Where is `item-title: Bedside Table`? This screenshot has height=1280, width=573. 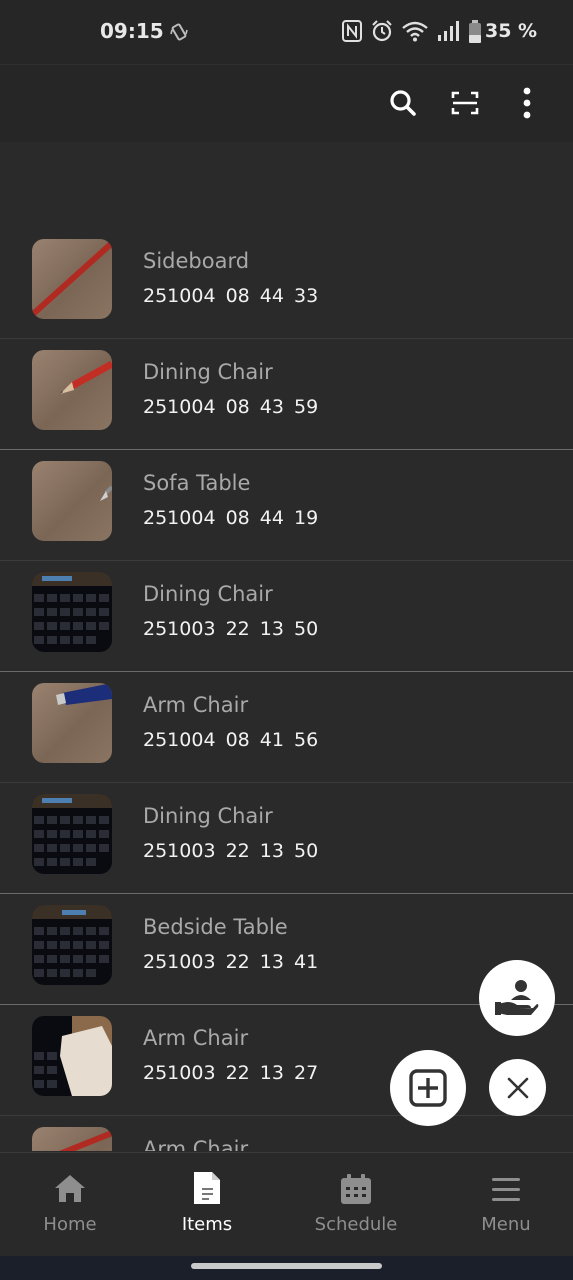 item-title: Bedside Table is located at coordinates (215, 927).